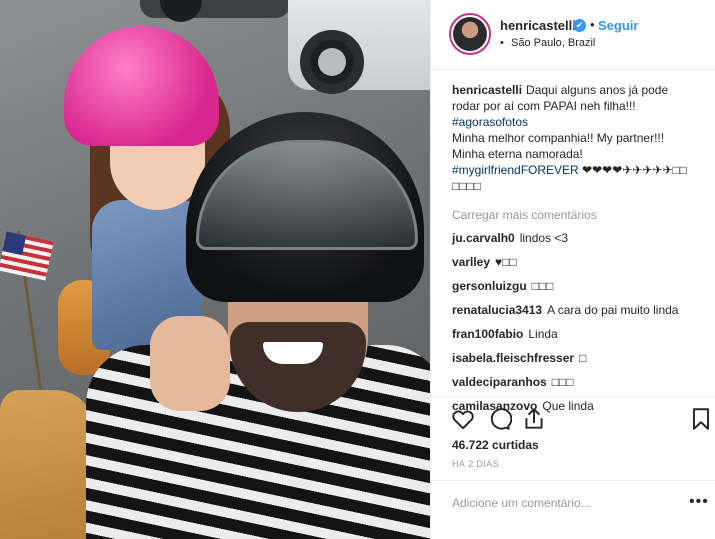 The height and width of the screenshot is (539, 715). What do you see at coordinates (489, 286) in the screenshot?
I see `comment-username: gersonluizgu` at bounding box center [489, 286].